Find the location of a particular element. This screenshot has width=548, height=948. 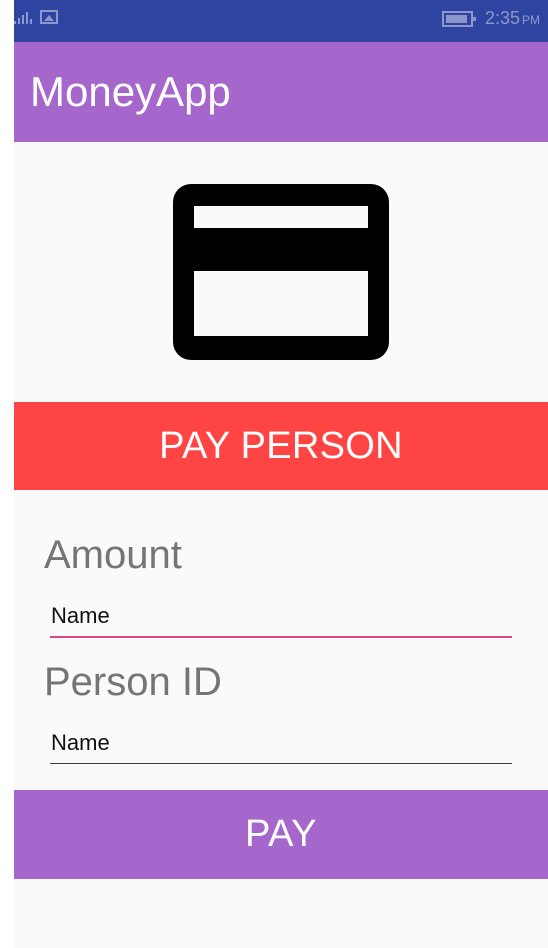

status-bar: 2:35 PM is located at coordinates (281, 21).